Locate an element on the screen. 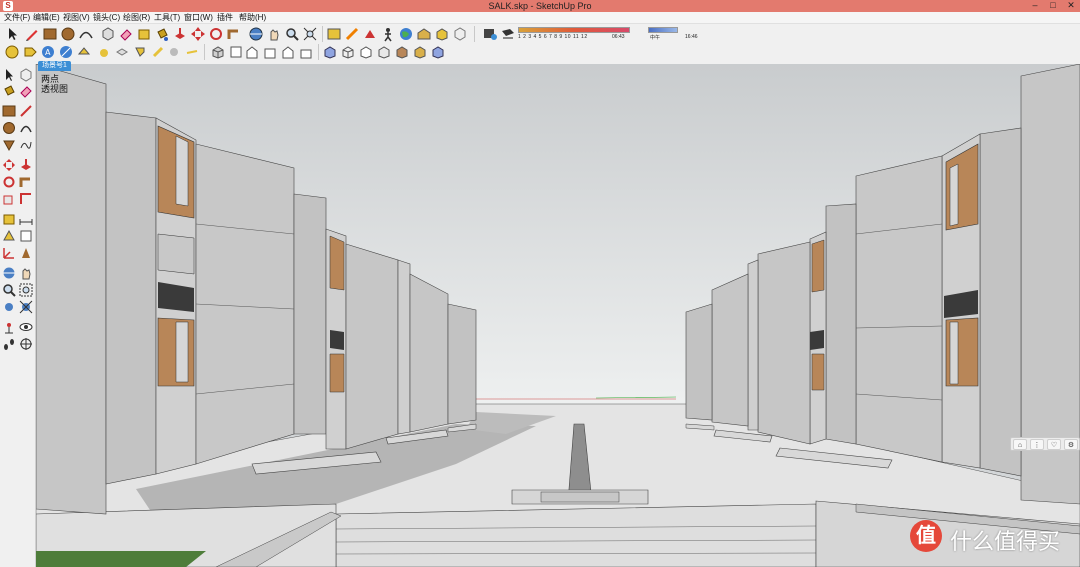 This screenshot has width=1080, height=567. rotate-icon is located at coordinates (216, 34).